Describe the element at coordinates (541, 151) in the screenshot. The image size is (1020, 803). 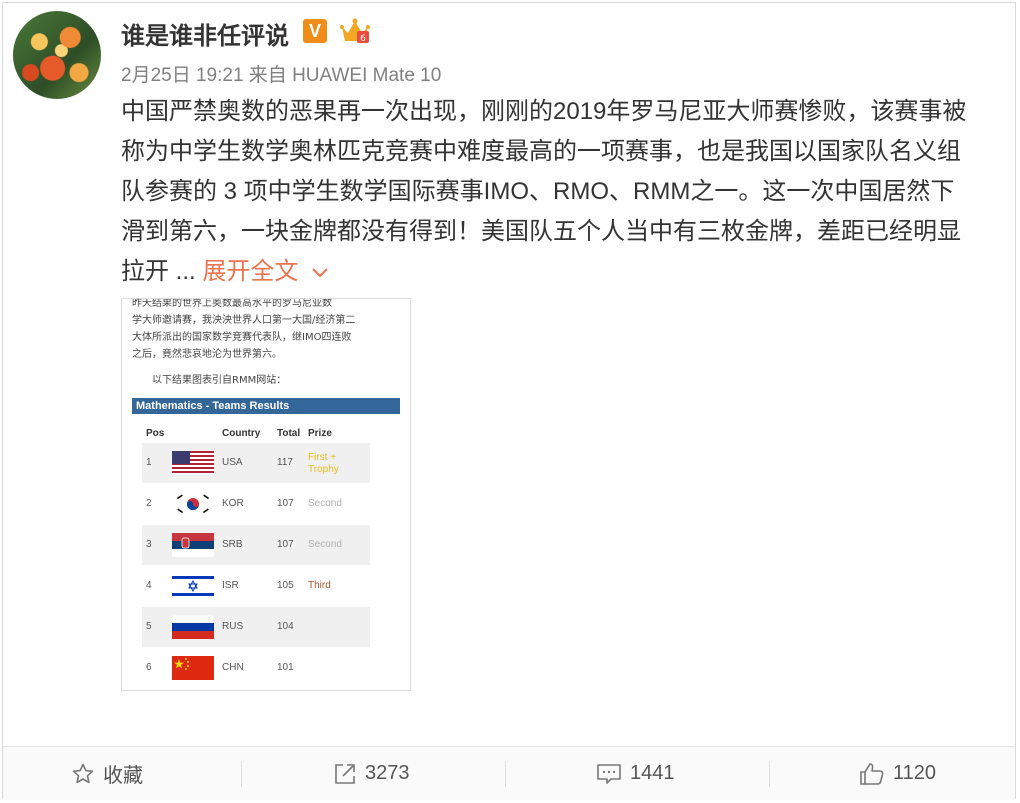
I see `content-line: 称为中学生数学奥林匹克竞赛中难度最高的一项赛事，也是我国以国家队名义组` at that location.